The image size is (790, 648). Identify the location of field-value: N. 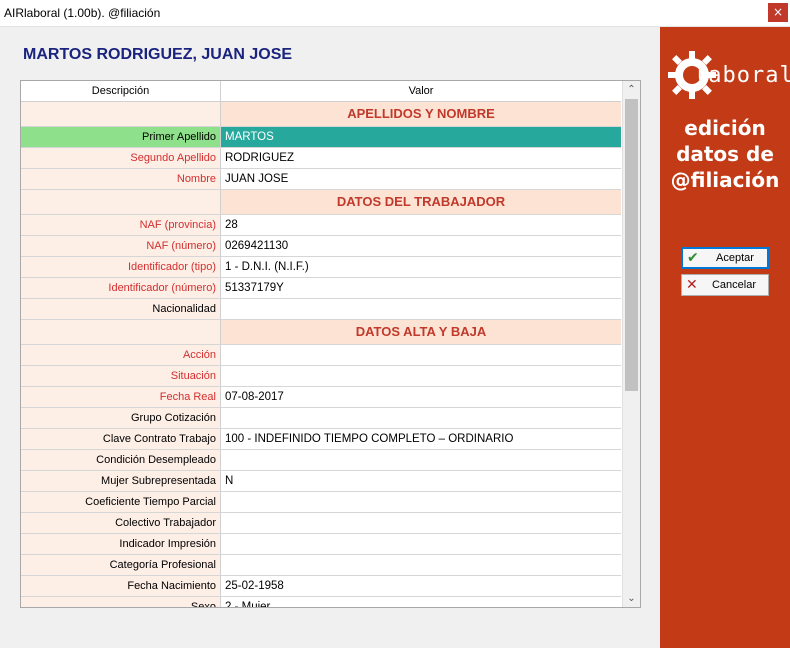
(421, 481).